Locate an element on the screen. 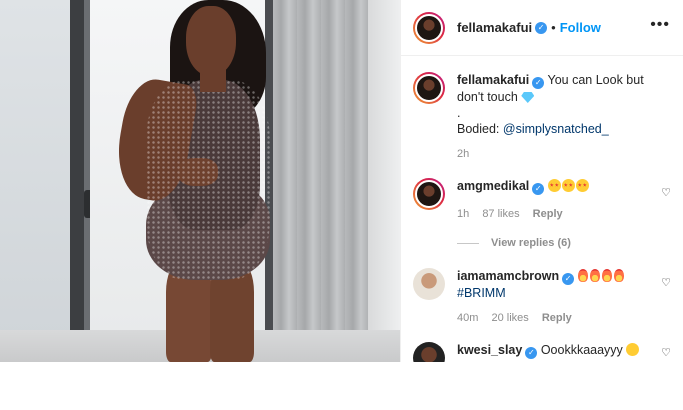 This screenshot has width=683, height=410. mesh-dress is located at coordinates (208, 180).